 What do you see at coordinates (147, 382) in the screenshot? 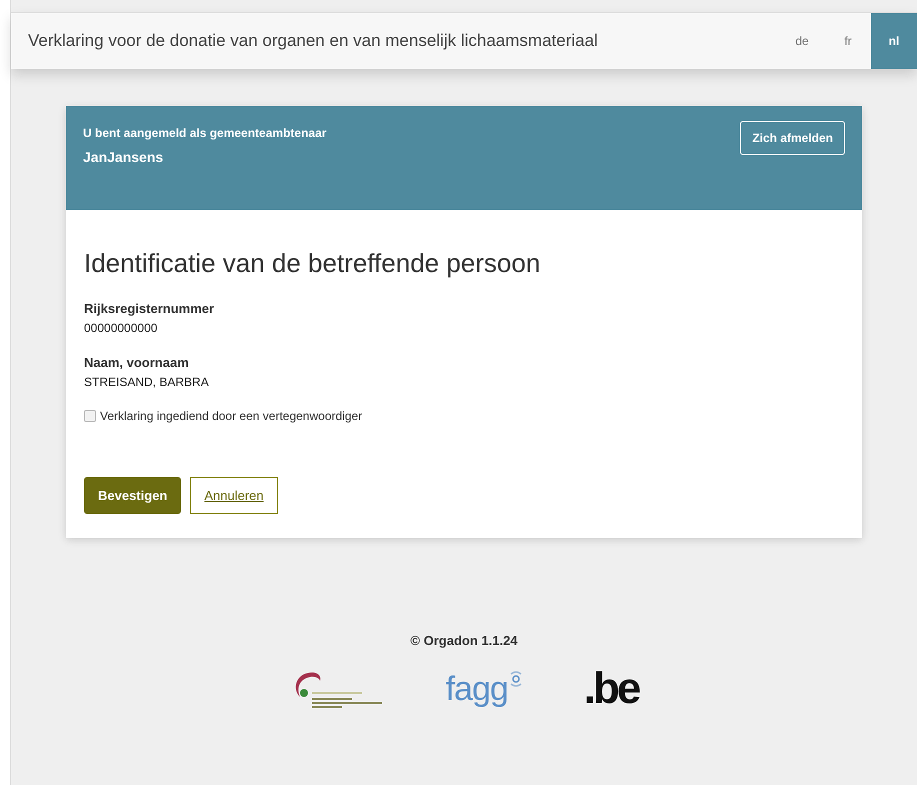
I see `field-value: STREISAND, BARBRA` at bounding box center [147, 382].